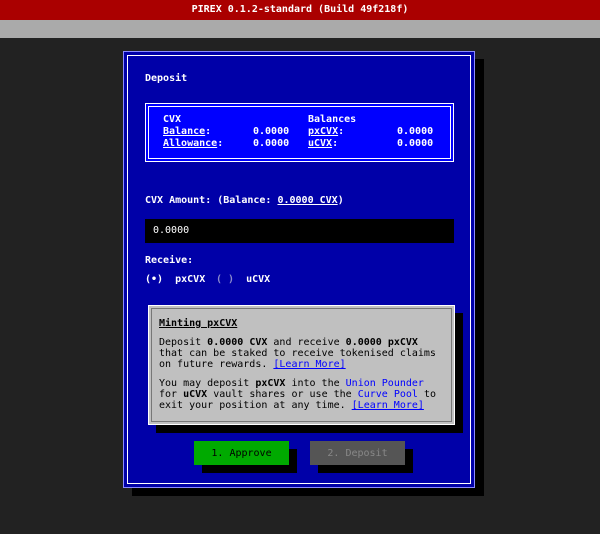  What do you see at coordinates (306, 342) in the screenshot?
I see `info-text: and receive` at bounding box center [306, 342].